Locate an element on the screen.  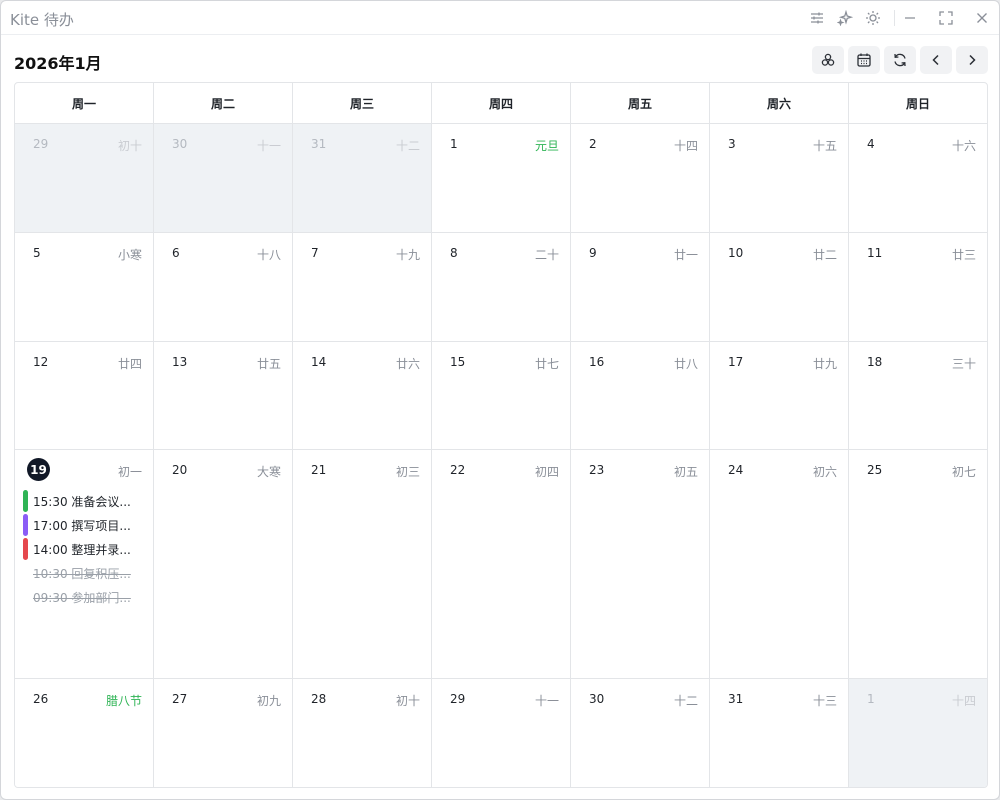
day-cell: 10 廿二 is located at coordinates (779, 287).